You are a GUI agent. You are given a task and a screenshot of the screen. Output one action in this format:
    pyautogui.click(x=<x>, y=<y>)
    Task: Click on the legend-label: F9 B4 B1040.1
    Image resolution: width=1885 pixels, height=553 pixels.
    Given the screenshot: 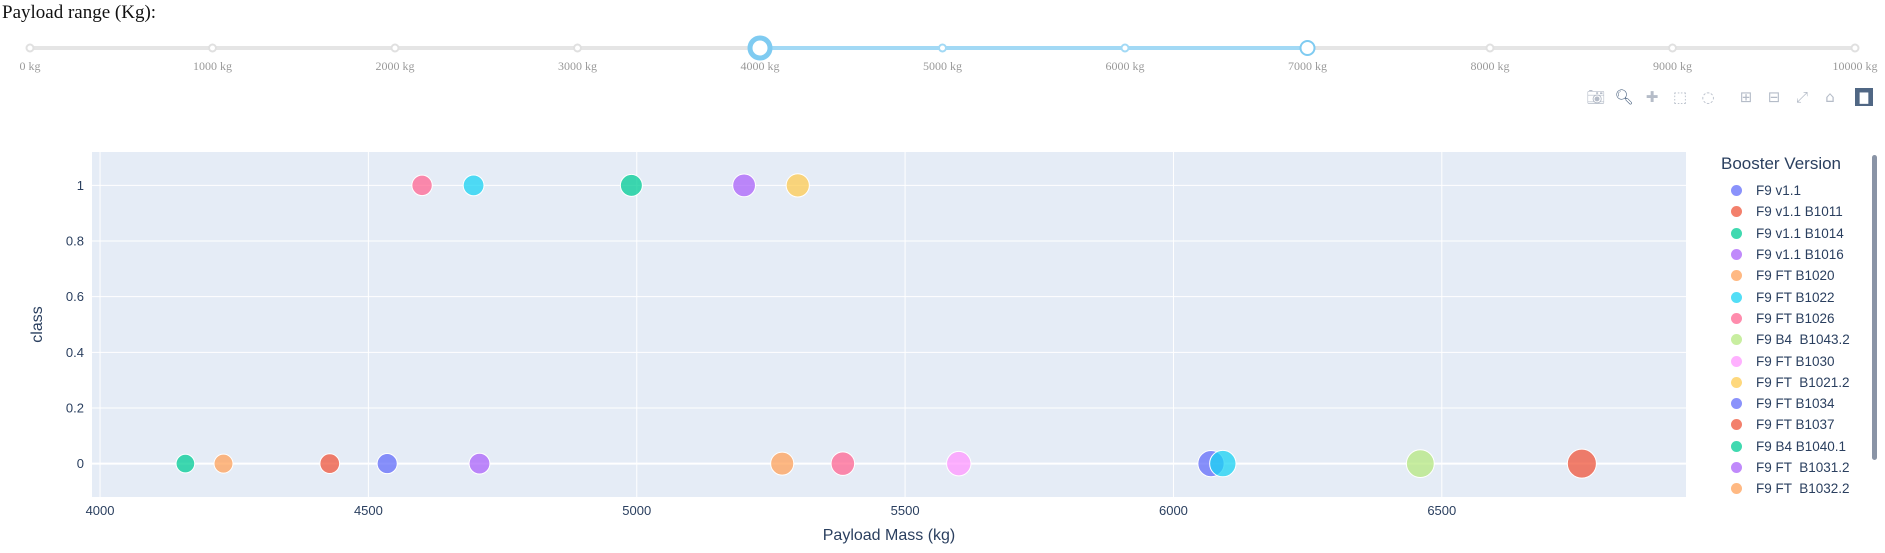 What is the action you would take?
    pyautogui.click(x=1801, y=446)
    